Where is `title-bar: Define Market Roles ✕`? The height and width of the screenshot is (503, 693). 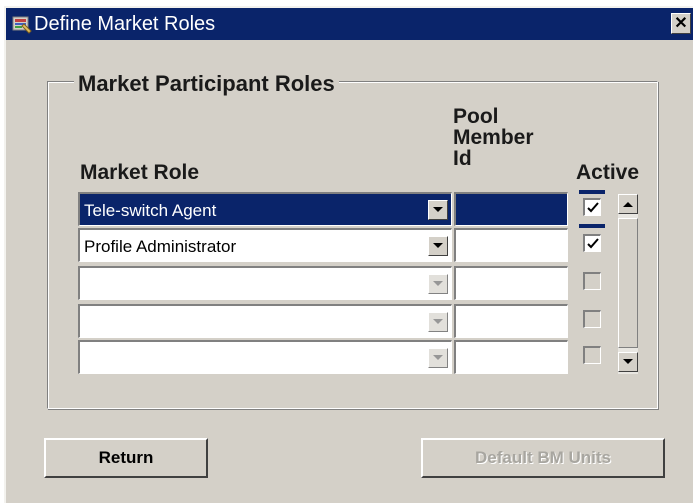 title-bar: Define Market Roles ✕ is located at coordinates (349, 24).